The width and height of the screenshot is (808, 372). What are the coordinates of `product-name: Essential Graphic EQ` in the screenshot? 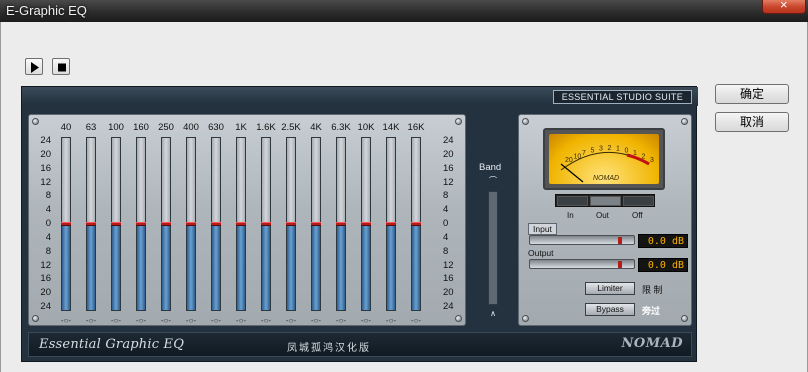 It's located at (112, 344).